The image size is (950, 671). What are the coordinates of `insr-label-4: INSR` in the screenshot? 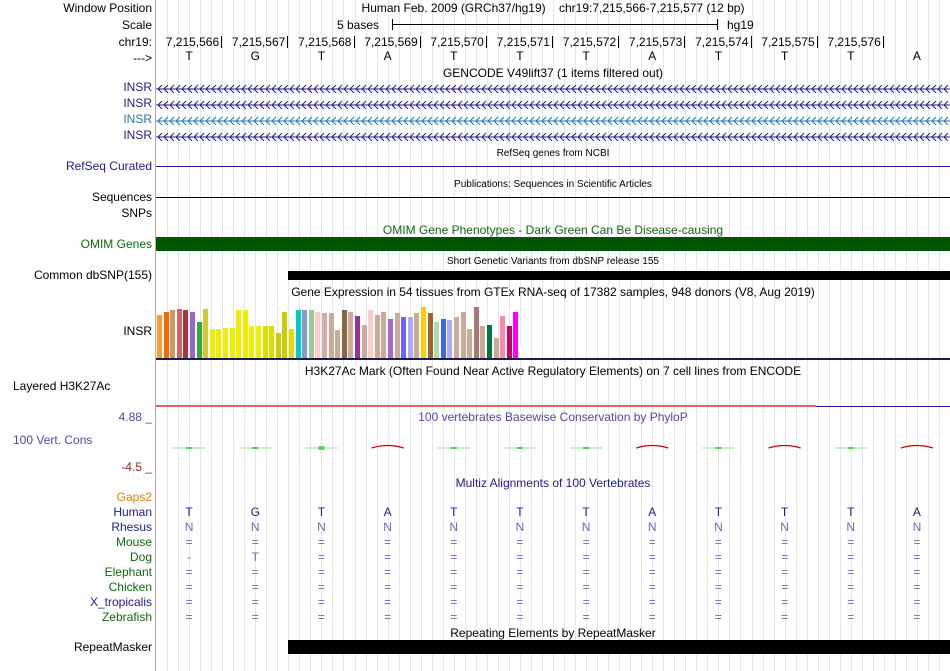 It's located at (137, 135).